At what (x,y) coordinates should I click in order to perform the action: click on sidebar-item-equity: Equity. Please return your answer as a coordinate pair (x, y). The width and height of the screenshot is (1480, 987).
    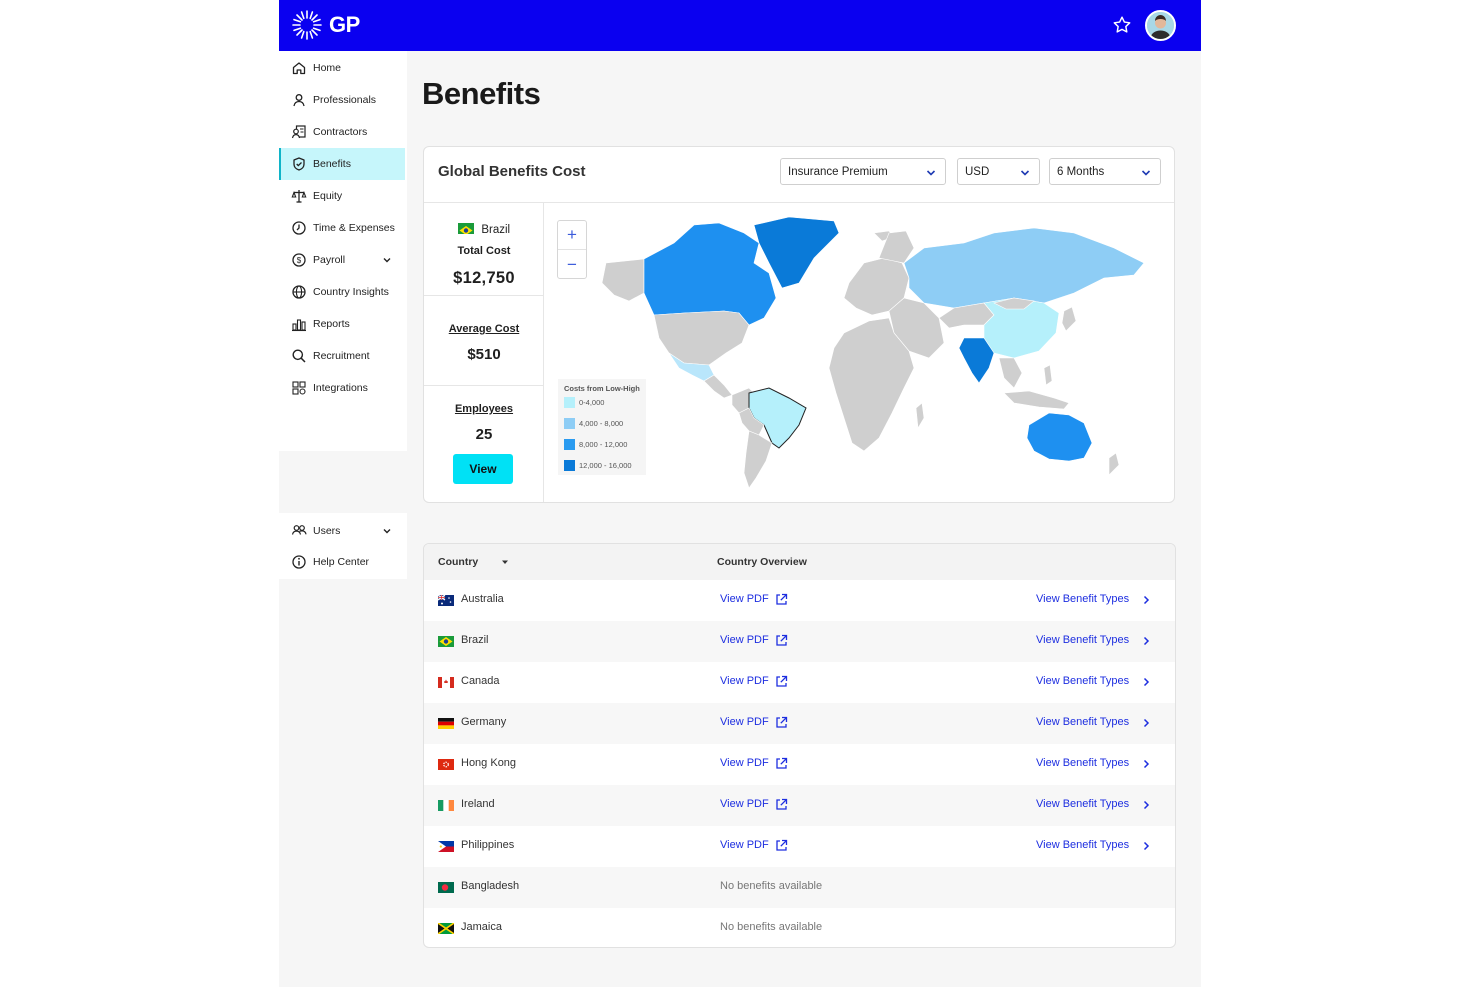
    Looking at the image, I should click on (342, 196).